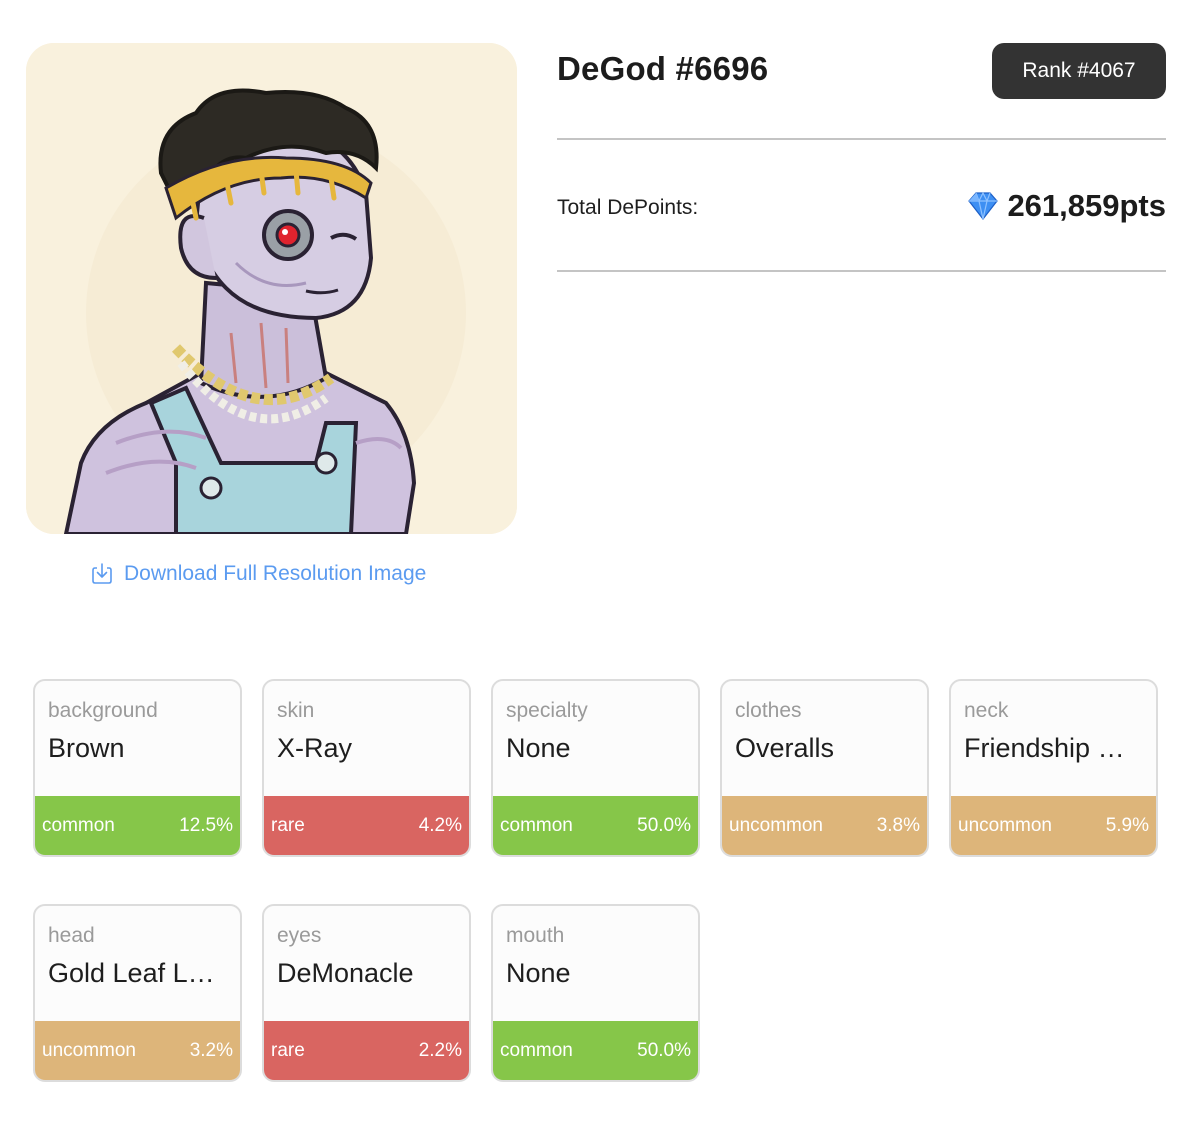 This screenshot has width=1200, height=1130. What do you see at coordinates (366, 993) in the screenshot?
I see `attribute-card-eyes: eyes DeMonacle rare 2.2%` at bounding box center [366, 993].